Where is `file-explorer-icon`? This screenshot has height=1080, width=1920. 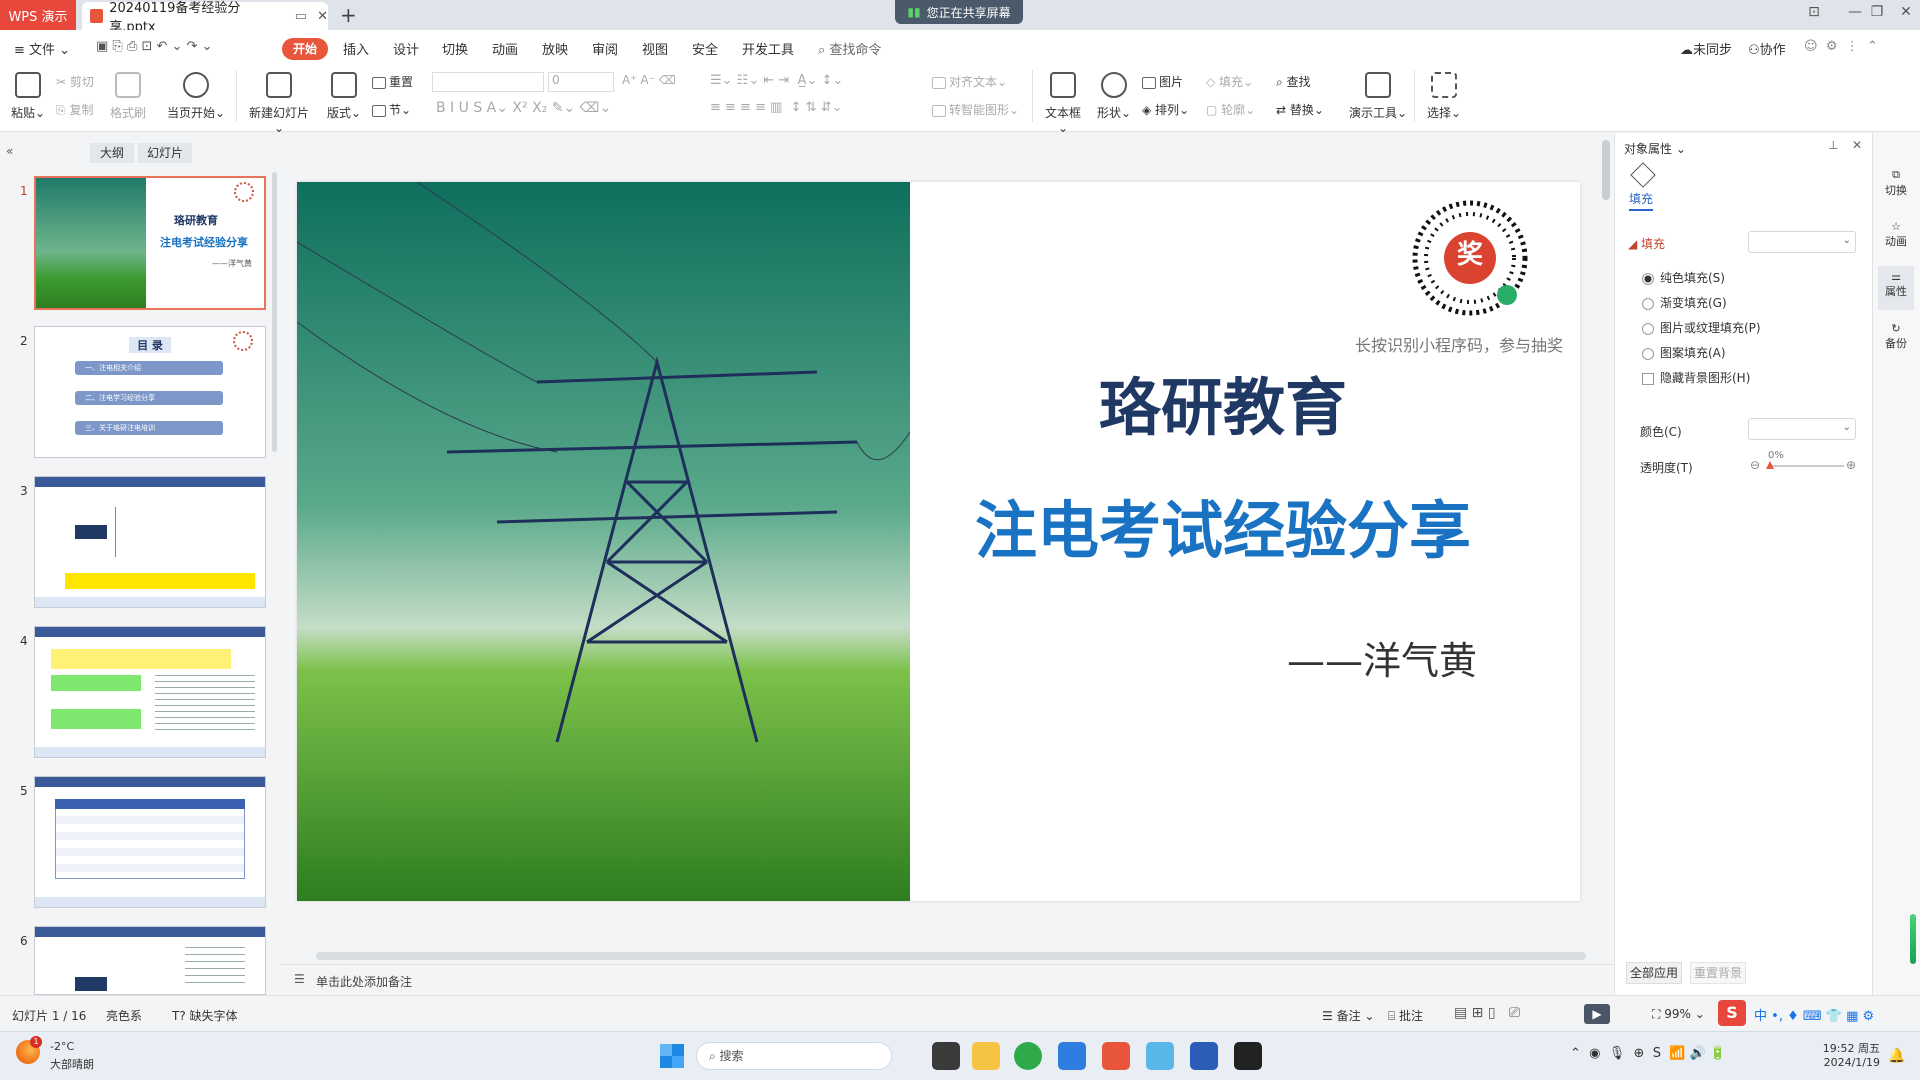
file-explorer-icon is located at coordinates (986, 1056).